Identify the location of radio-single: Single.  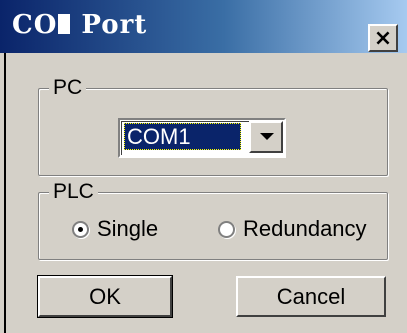
(115, 229).